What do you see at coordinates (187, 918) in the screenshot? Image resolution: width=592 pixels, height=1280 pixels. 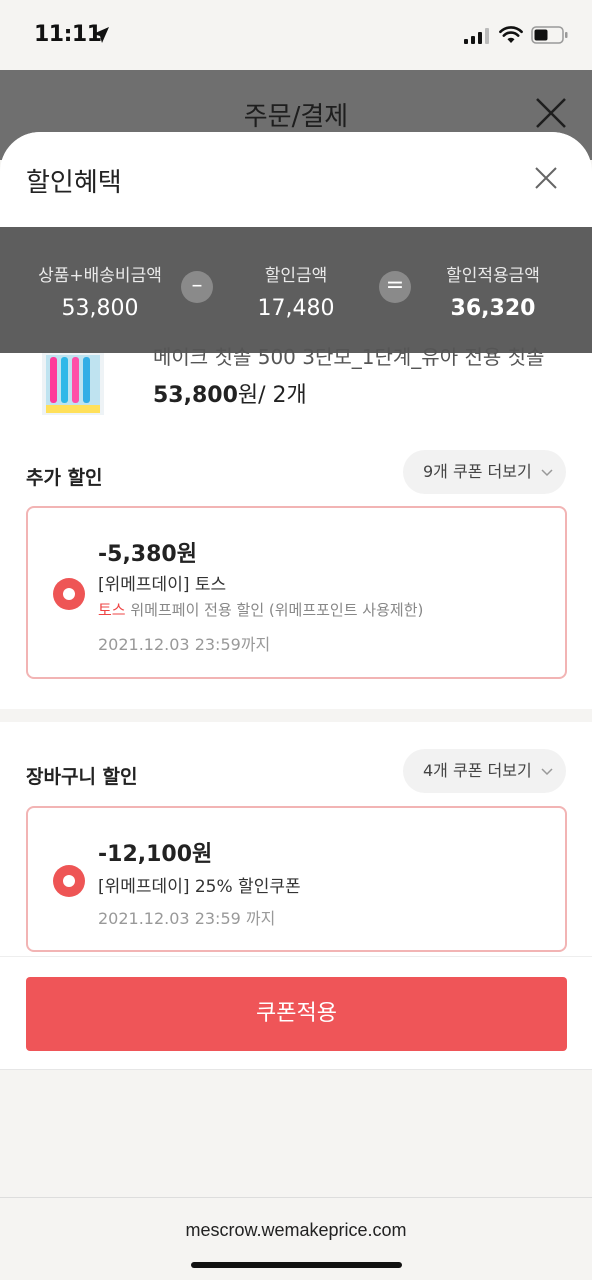 I see `cart-coupon-expiry: 2021.12.03 23:59 까지` at bounding box center [187, 918].